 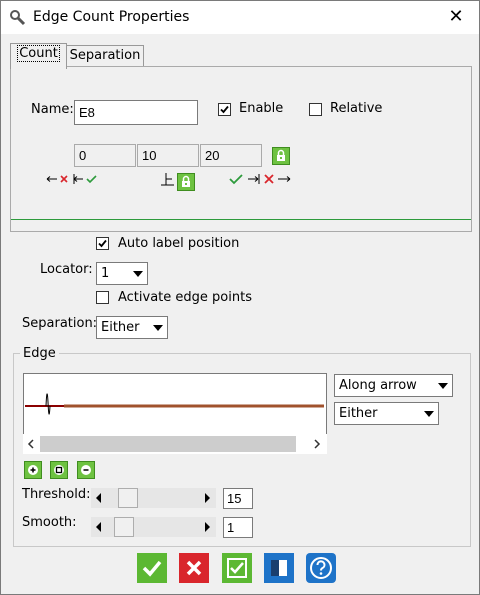 What do you see at coordinates (240, 17) in the screenshot?
I see `title-bar: Edge Count Properties ✕` at bounding box center [240, 17].